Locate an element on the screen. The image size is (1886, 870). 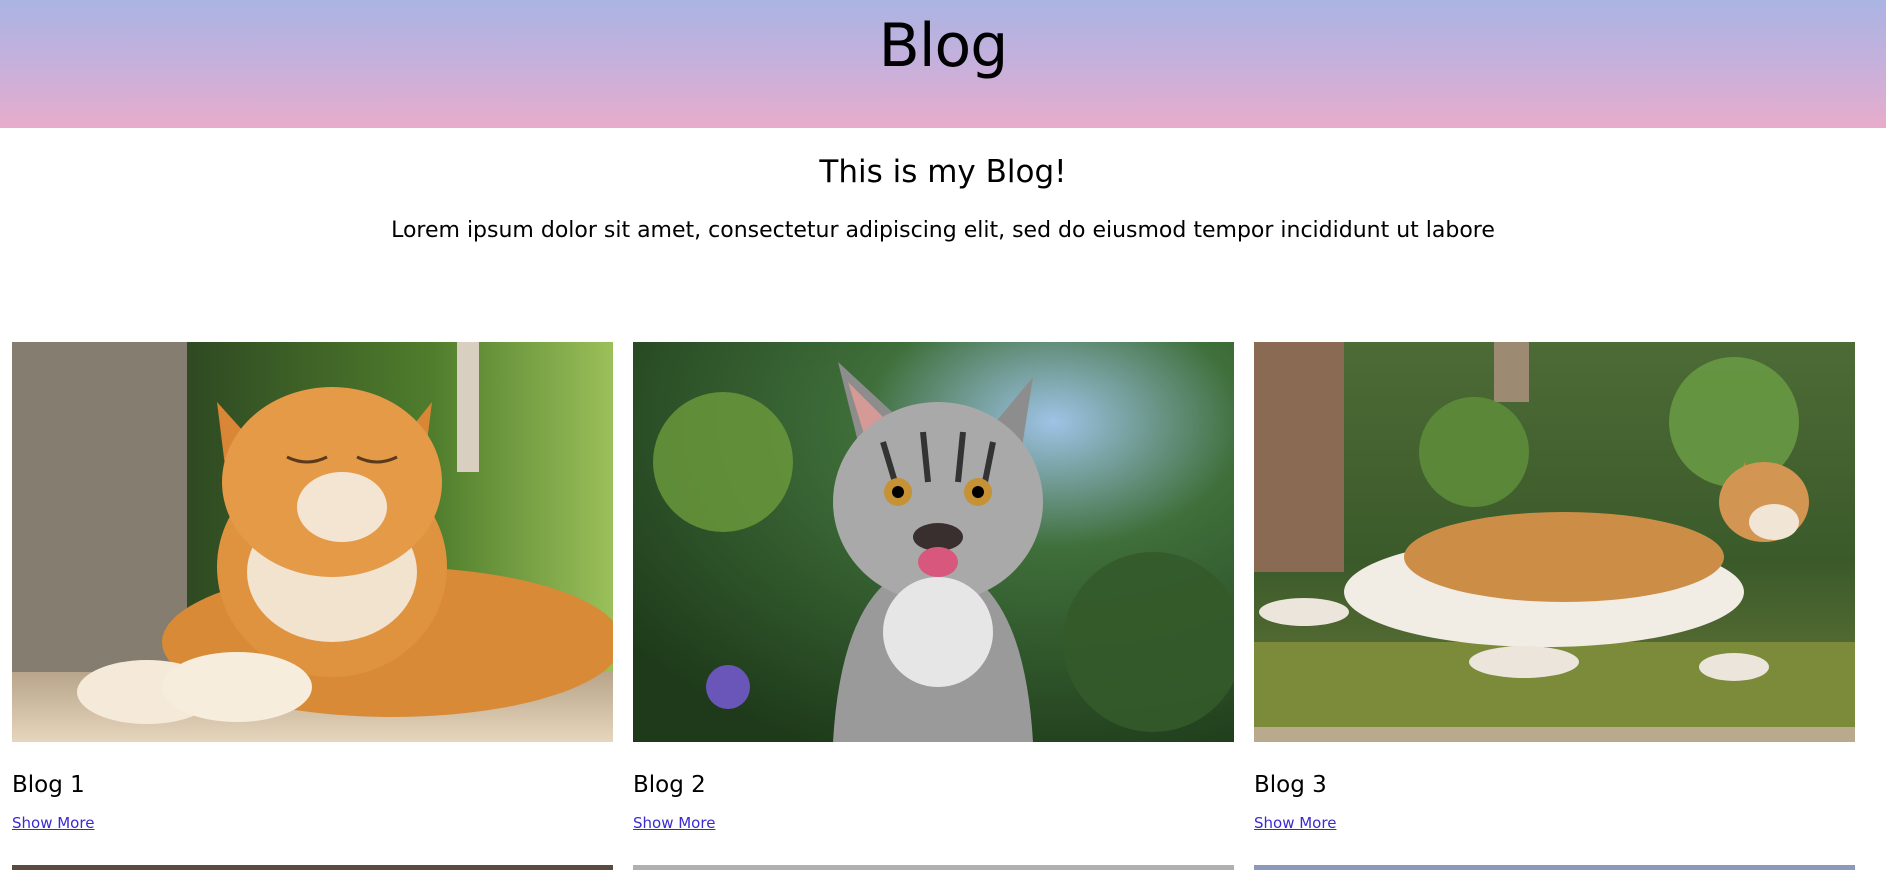
cat-lying-image is located at coordinates (1554, 542).